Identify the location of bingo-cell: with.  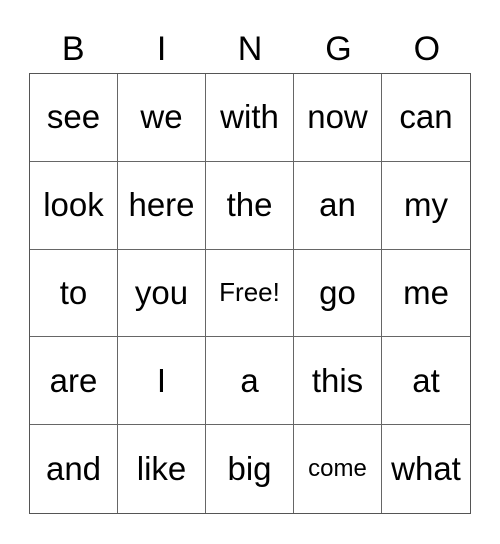
(250, 118).